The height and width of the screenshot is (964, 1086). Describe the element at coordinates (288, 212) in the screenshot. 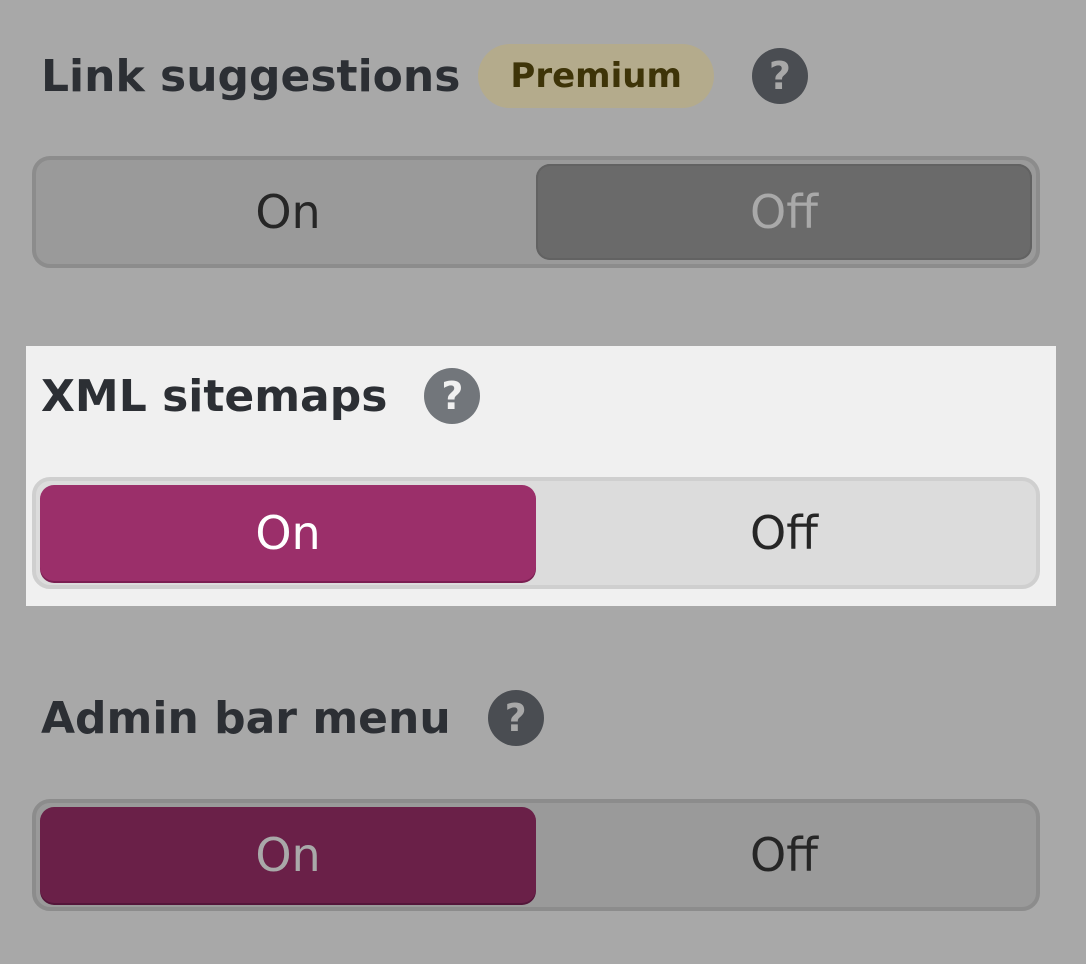

I see `link-suggestions-on-button: On` at that location.